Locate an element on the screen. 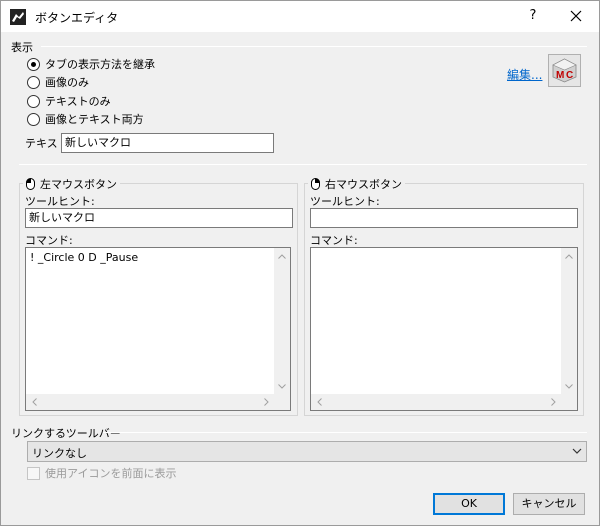 This screenshot has height=526, width=600. radio-label: タブの表示方法を継承 is located at coordinates (100, 64).